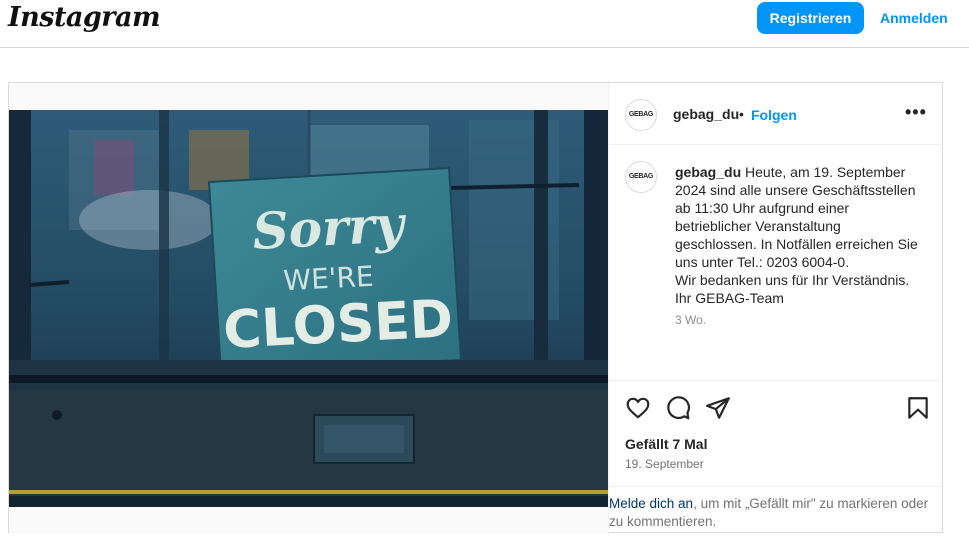 The image size is (969, 555). I want to click on sign-sorry-text: Sorry, so click(329, 227).